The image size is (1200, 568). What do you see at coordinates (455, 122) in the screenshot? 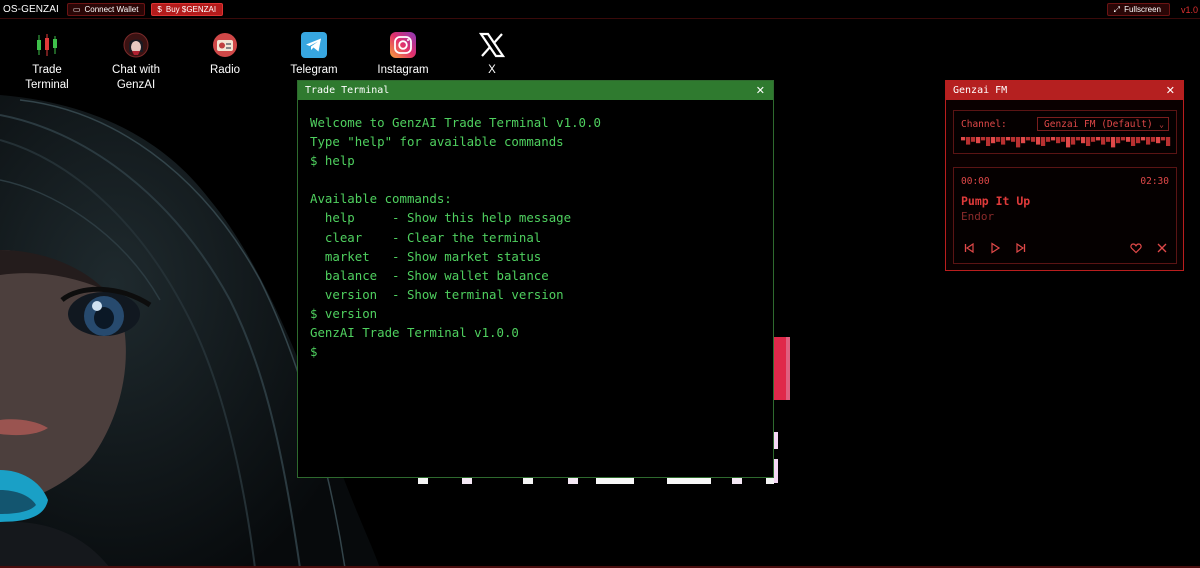
I see `terminal-line: Welcome to GenzAI Trade Terminal v1.0.0` at bounding box center [455, 122].